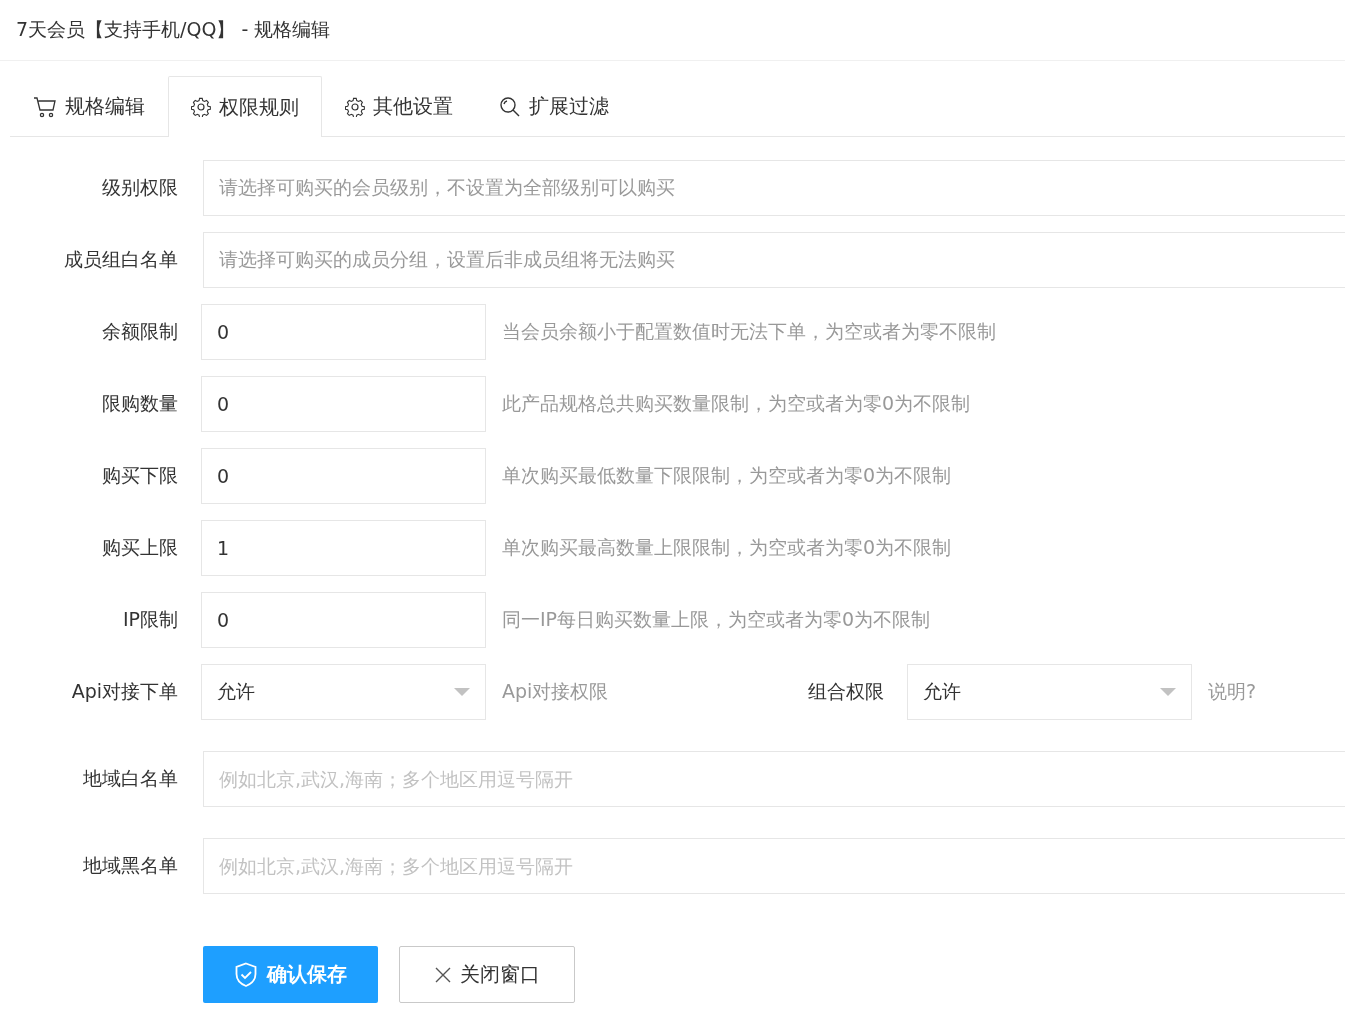  I want to click on hint-text: Api对接权限, so click(556, 691).